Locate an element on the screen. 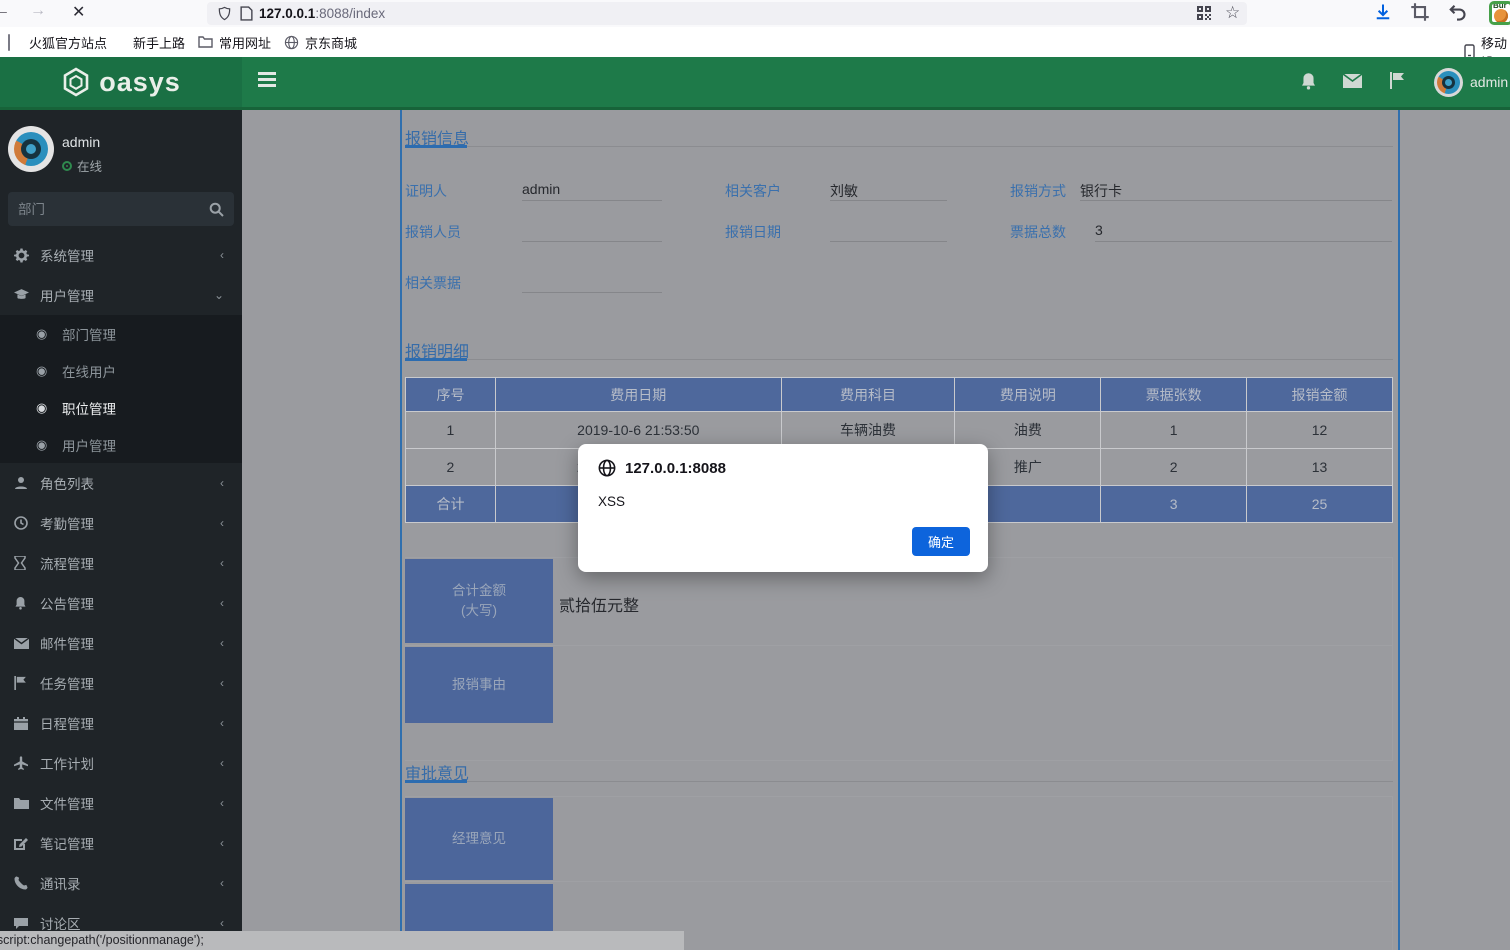  sidebar-search is located at coordinates (121, 209).